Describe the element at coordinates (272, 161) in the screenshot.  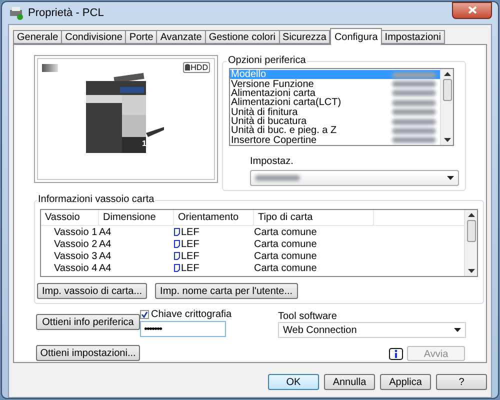
I see `field-label: Impostaz.` at that location.